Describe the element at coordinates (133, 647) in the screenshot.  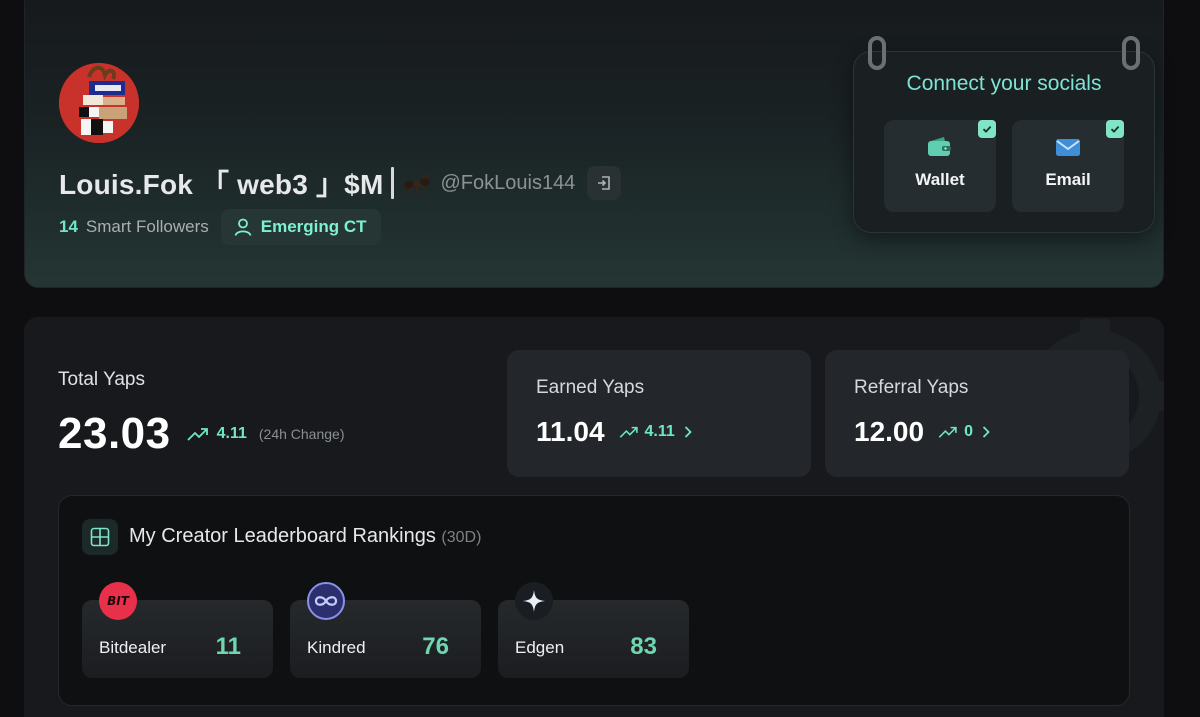
I see `ranking-name: Bitdealer` at that location.